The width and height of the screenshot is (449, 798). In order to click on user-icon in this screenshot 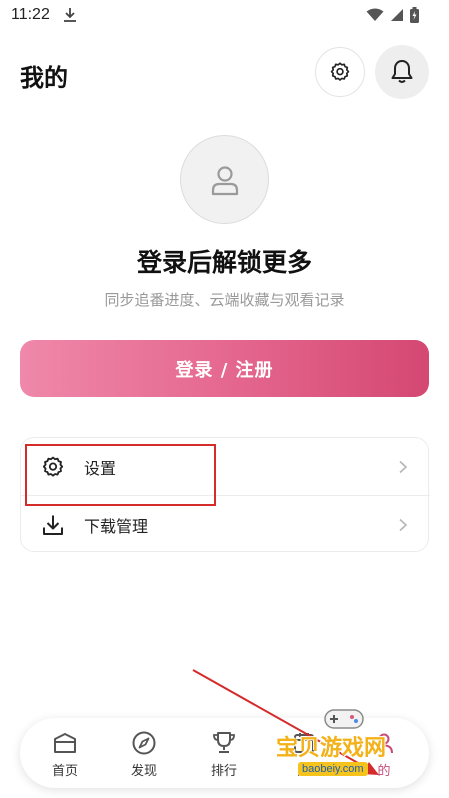, I will do `click(224, 180)`.